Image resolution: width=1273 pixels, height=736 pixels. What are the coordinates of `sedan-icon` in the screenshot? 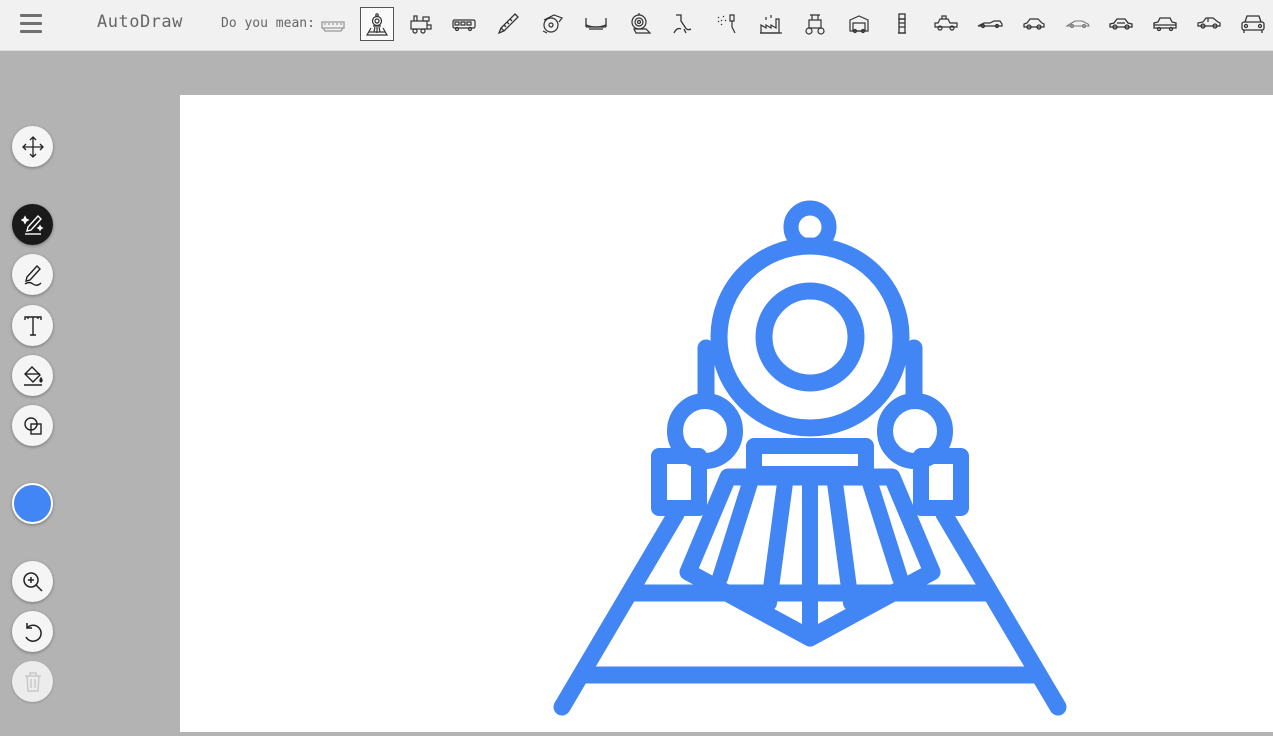 It's located at (1121, 24).